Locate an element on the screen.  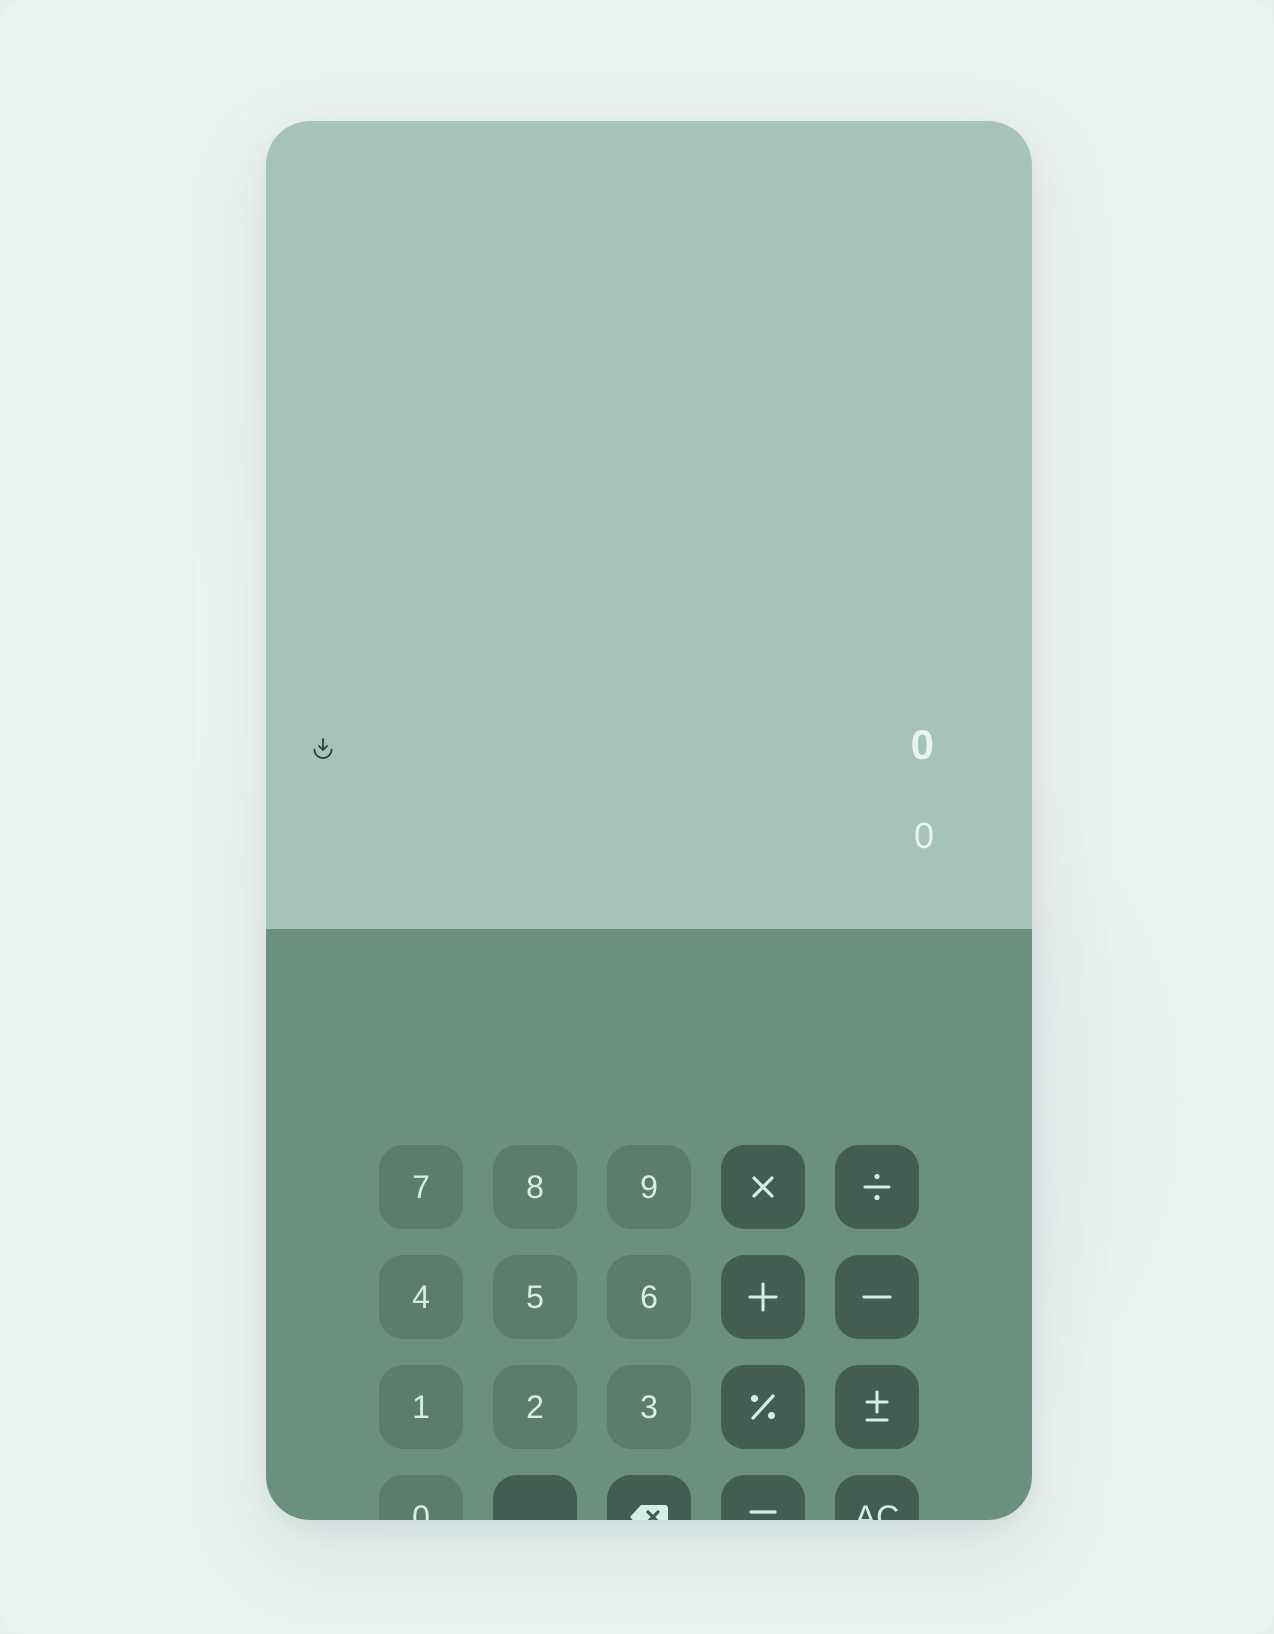
key-0: 0 is located at coordinates (421, 1497).